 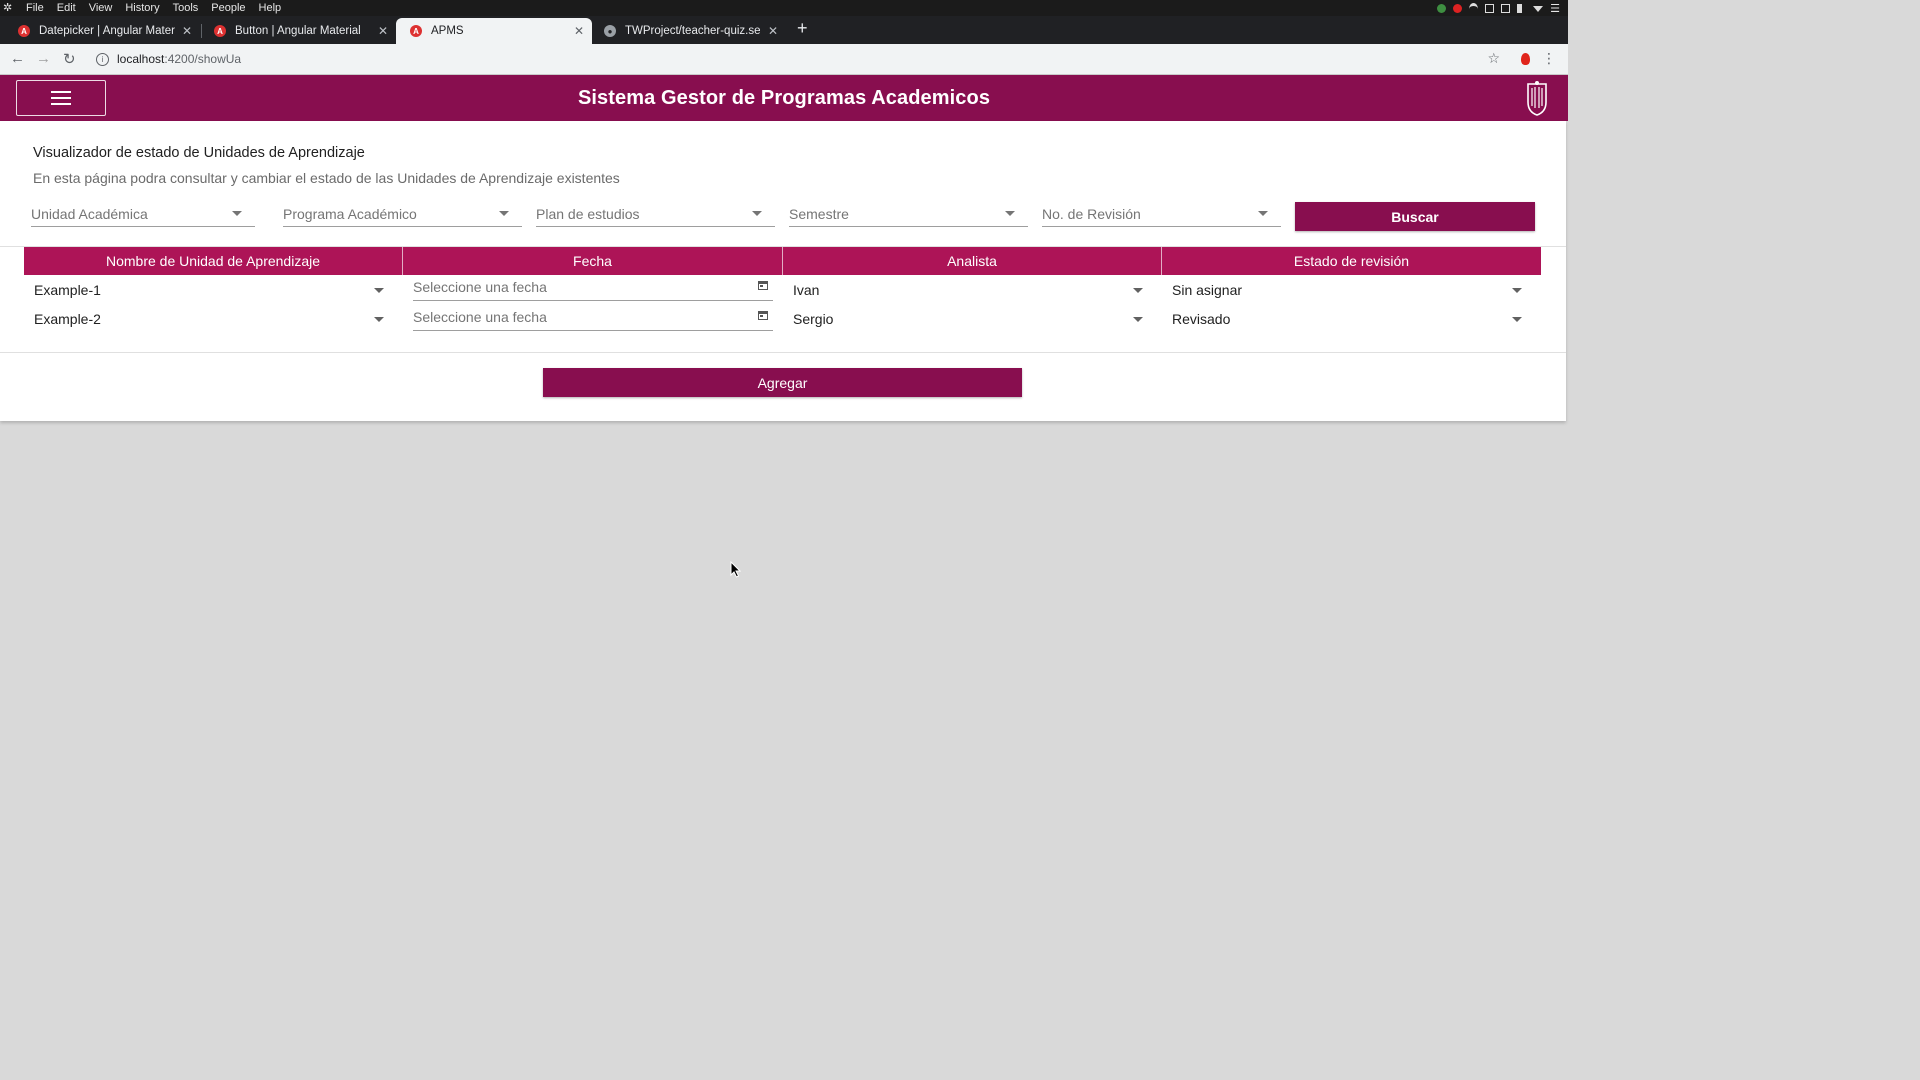 What do you see at coordinates (203, 59) in the screenshot?
I see `url-path: :4200/showUa` at bounding box center [203, 59].